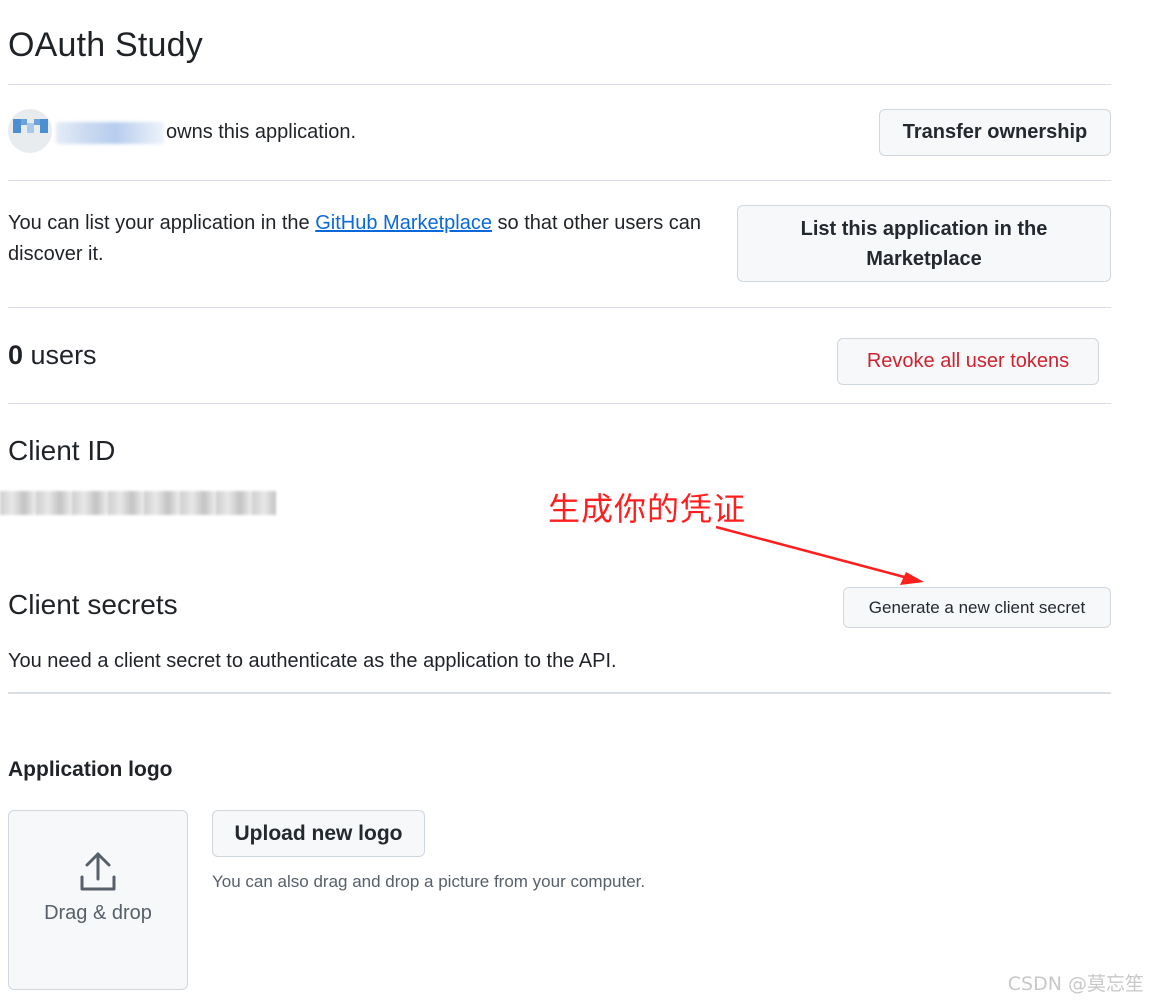 The image size is (1150, 1003). Describe the element at coordinates (90, 769) in the screenshot. I see `application-logo-heading: Application logo` at that location.